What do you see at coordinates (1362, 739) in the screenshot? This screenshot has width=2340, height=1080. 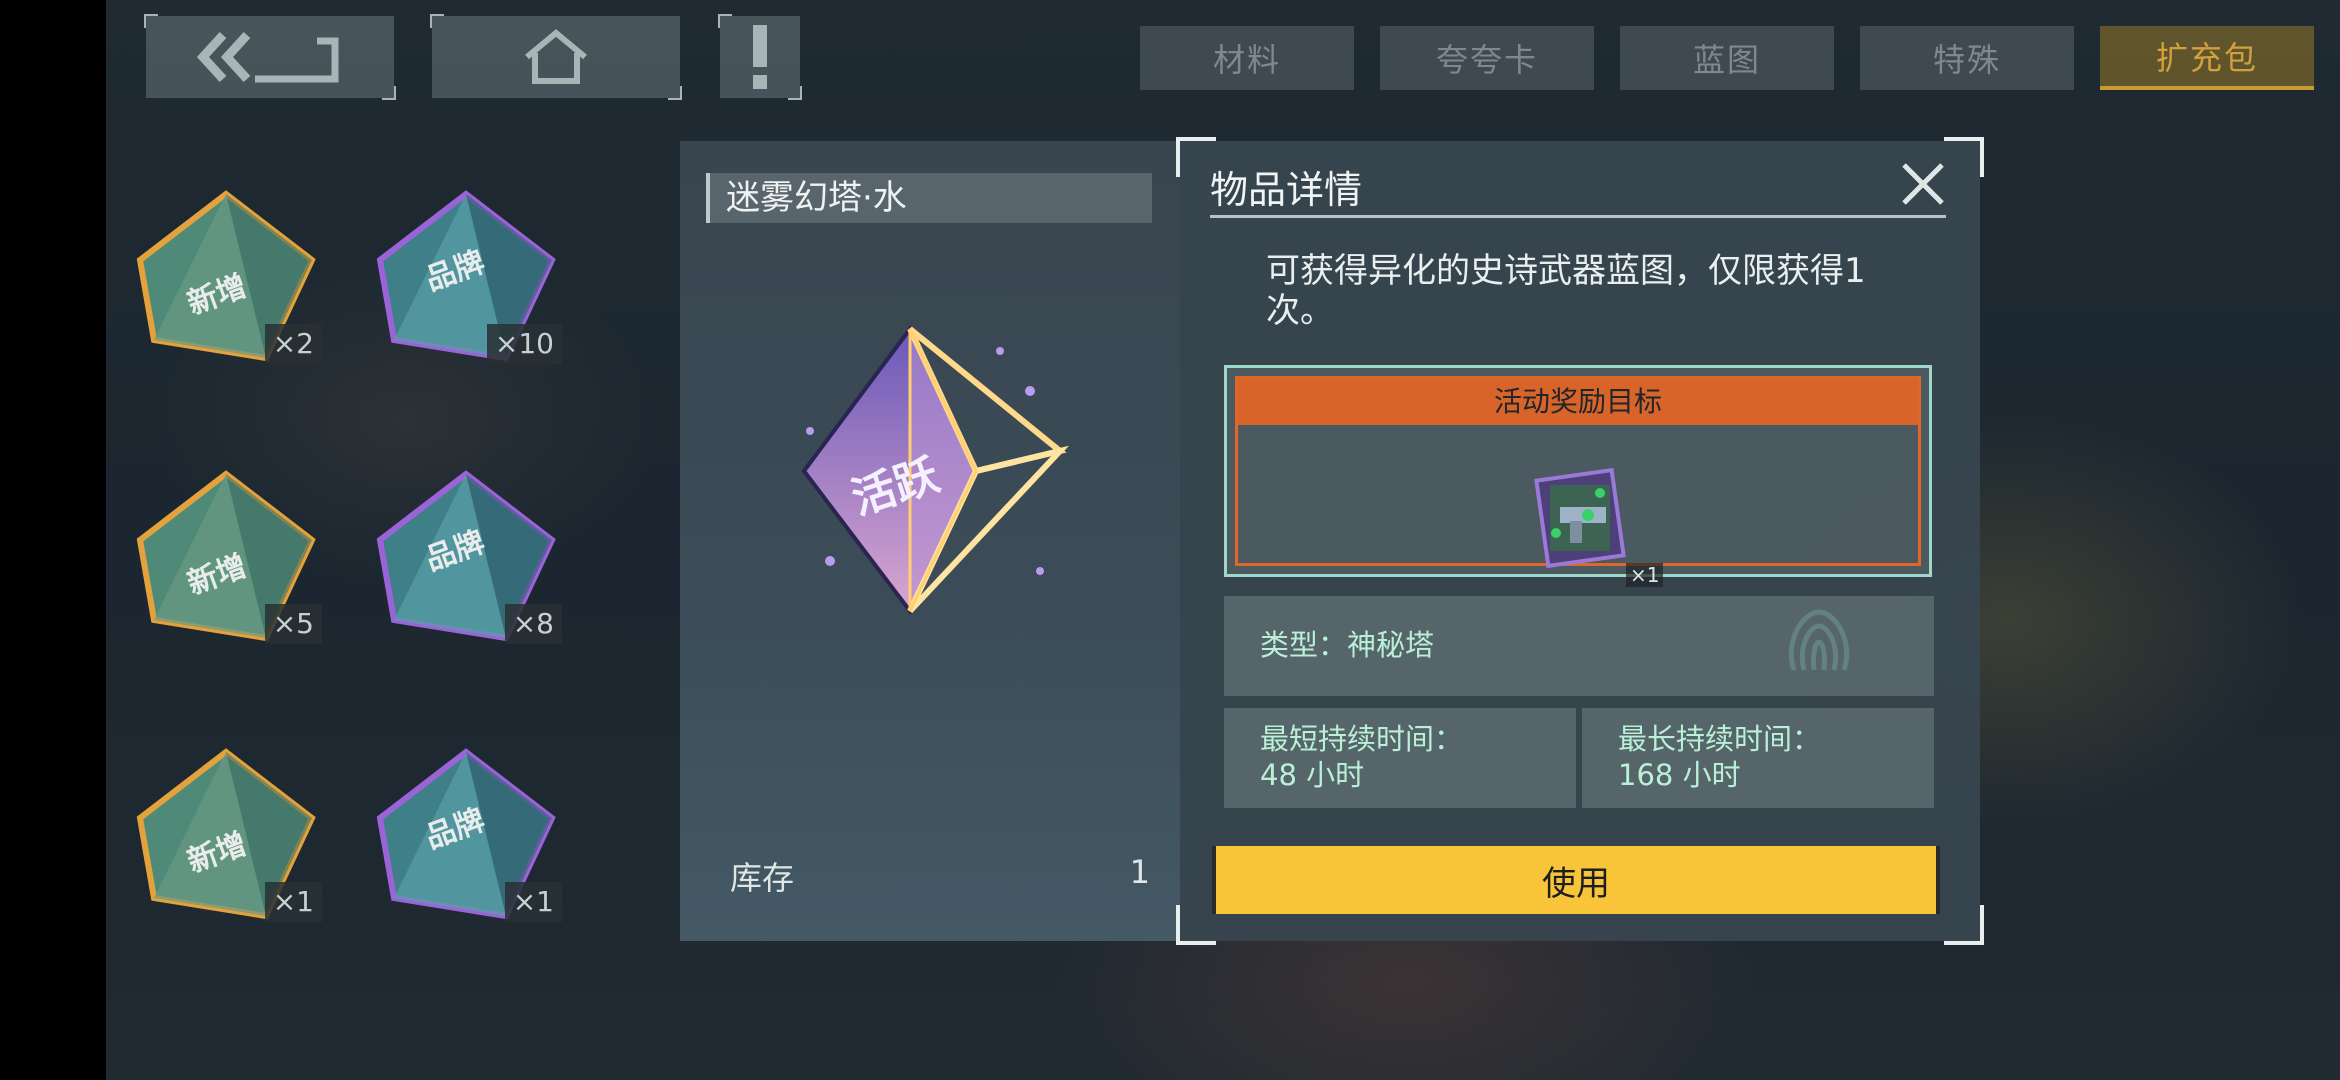 I see `min-duration-label: 最短持续时间：` at bounding box center [1362, 739].